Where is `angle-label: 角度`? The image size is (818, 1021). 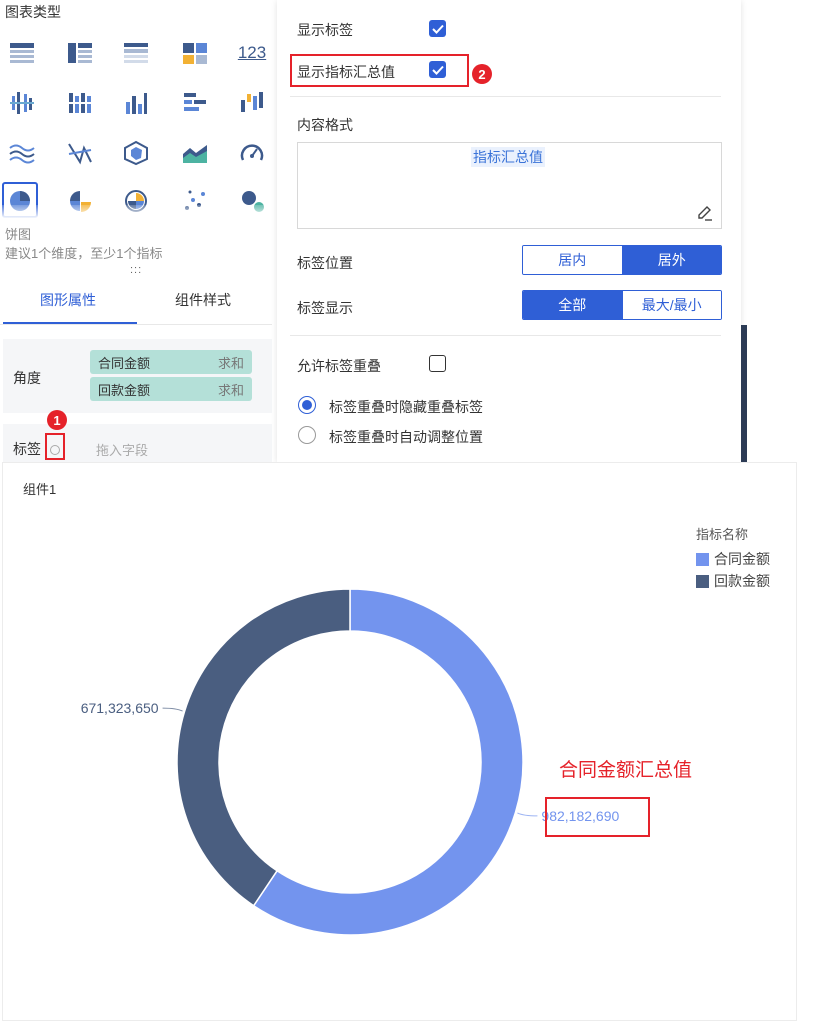
angle-label: 角度 is located at coordinates (27, 378).